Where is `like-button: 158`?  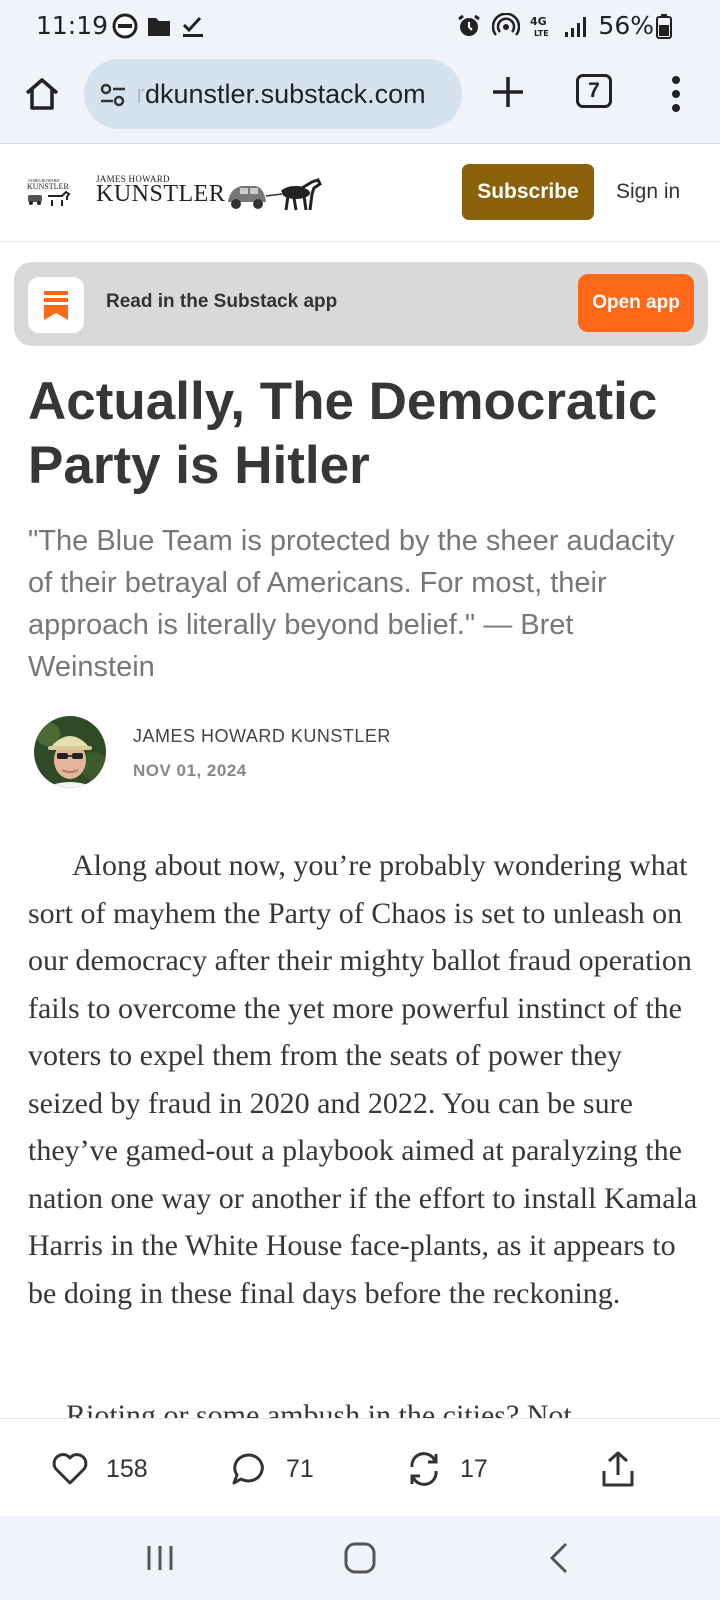
like-button: 158 is located at coordinates (99, 1469).